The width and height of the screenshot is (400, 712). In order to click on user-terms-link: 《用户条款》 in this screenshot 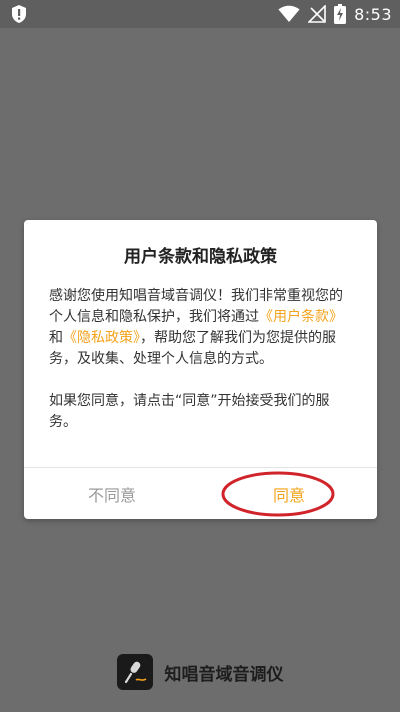, I will do `click(301, 317)`.